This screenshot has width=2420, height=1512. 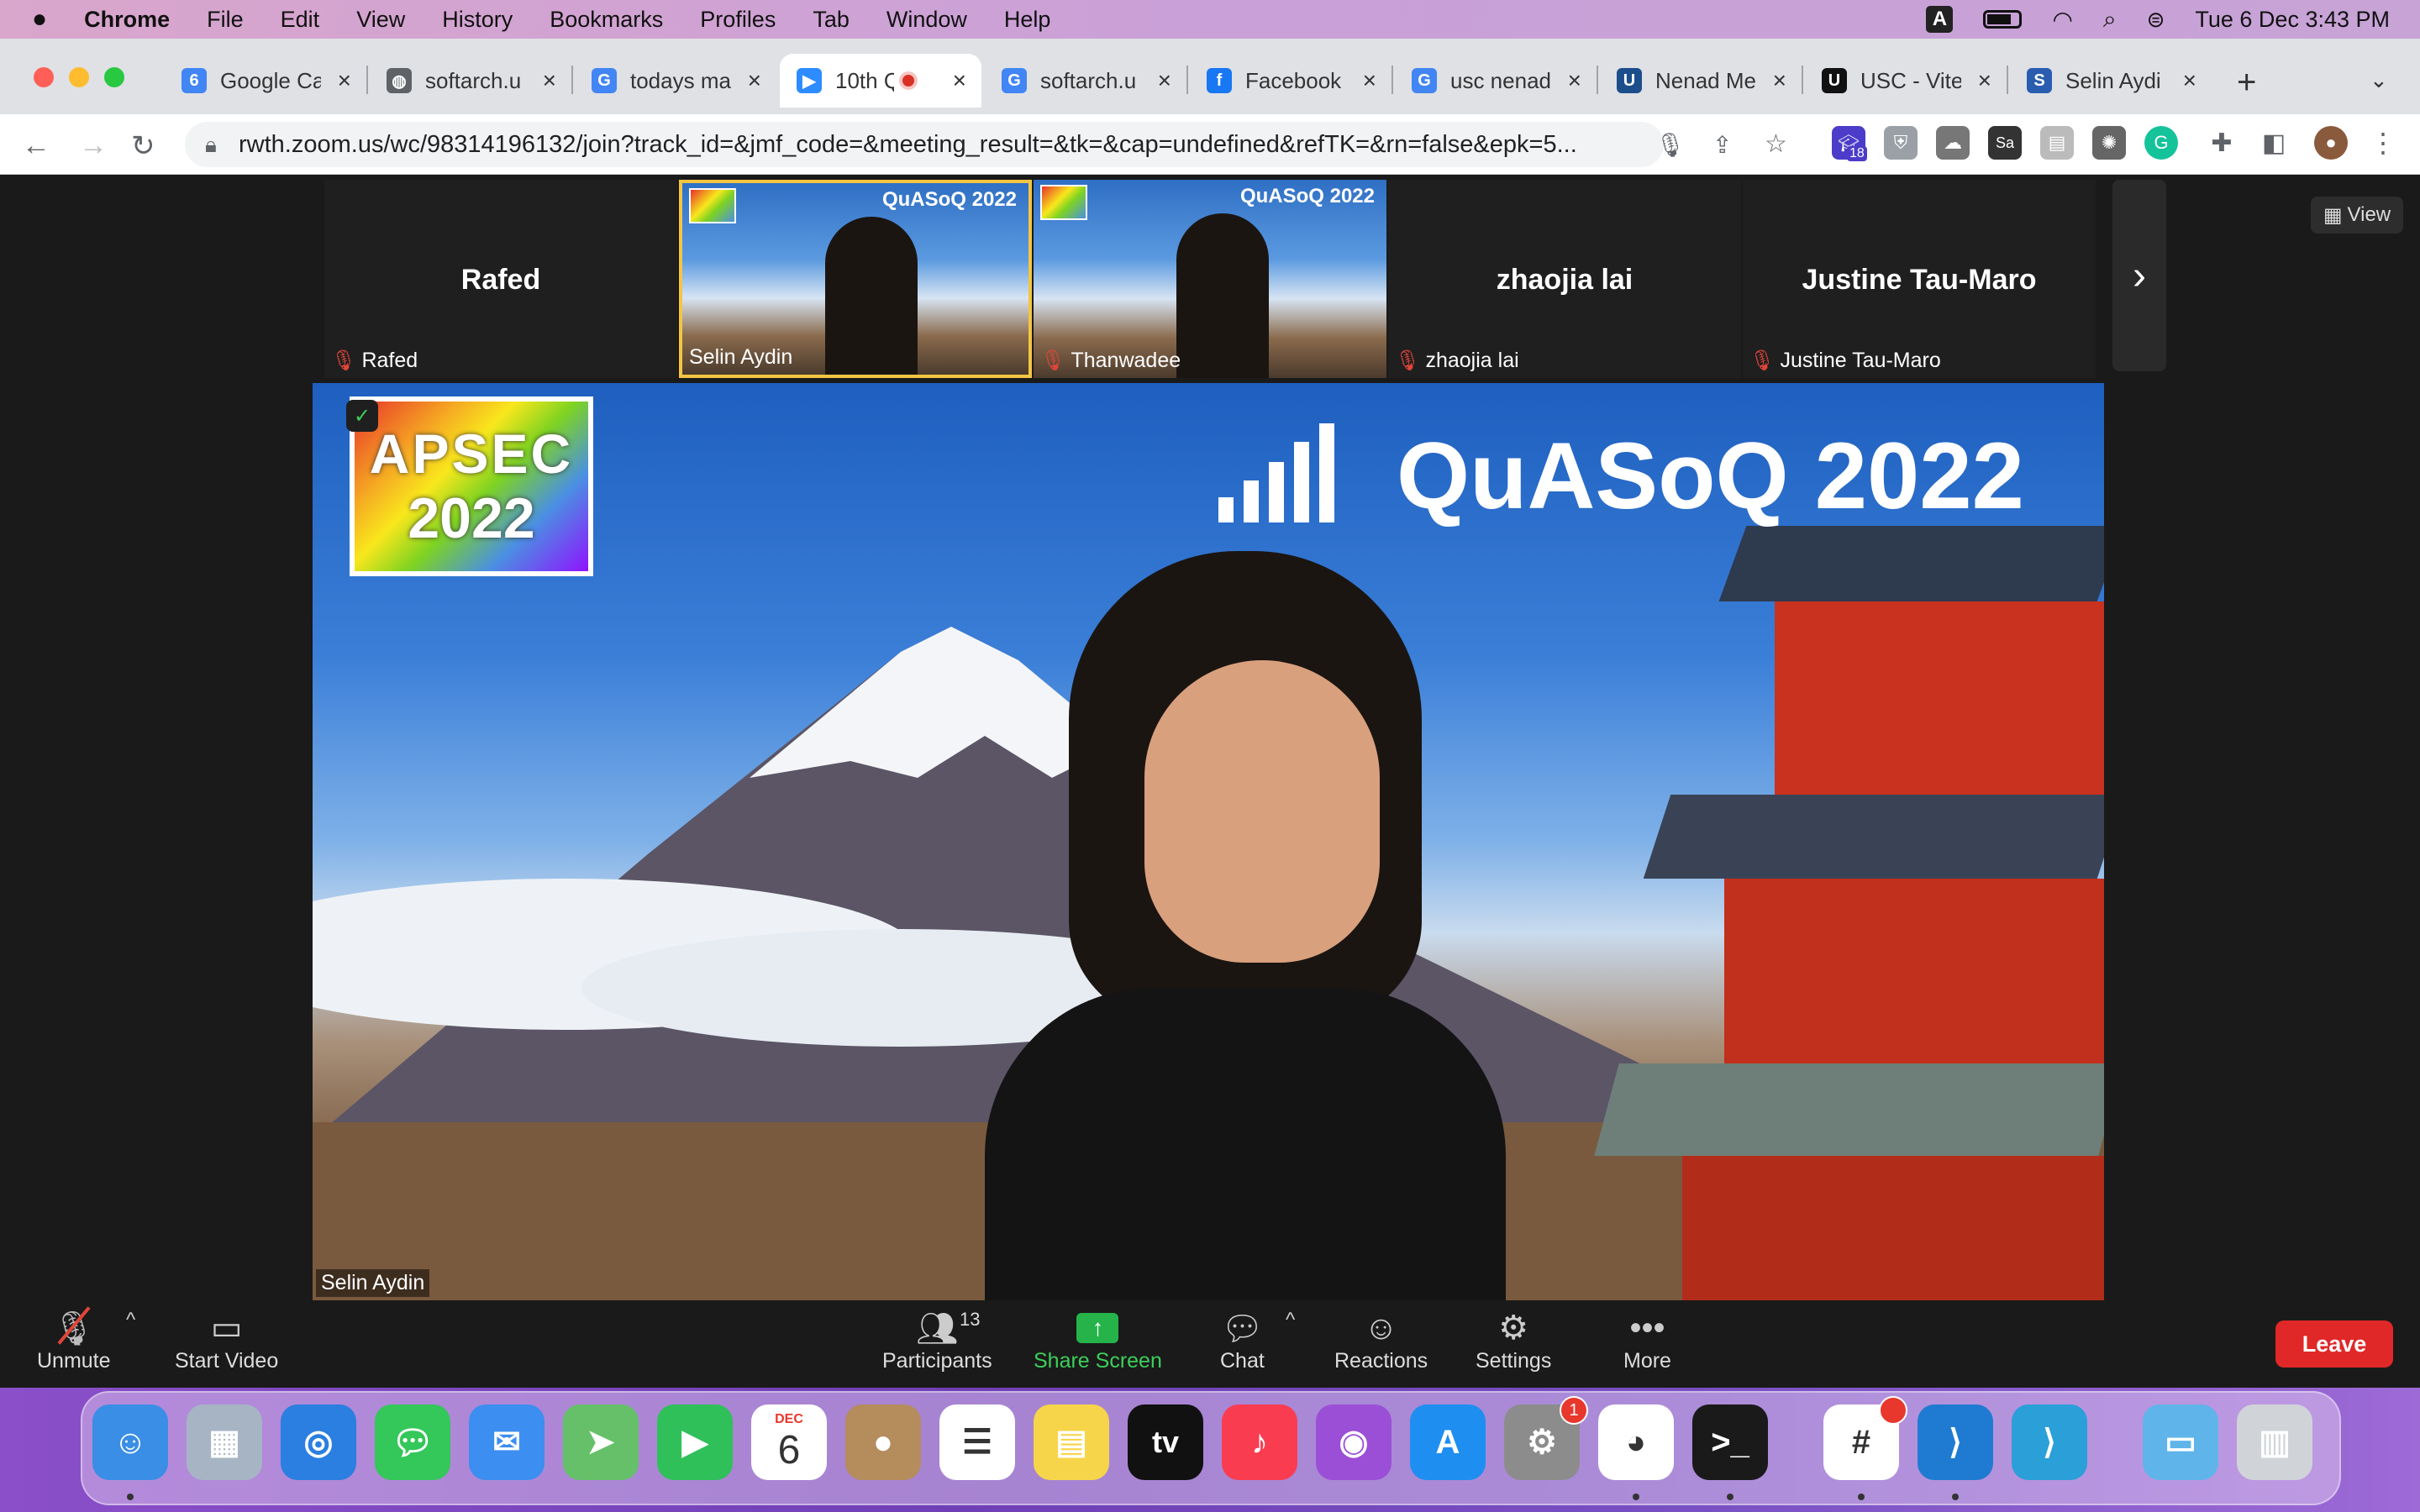 I want to click on chat-options-chevron-icon: ^, so click(x=1290, y=1320).